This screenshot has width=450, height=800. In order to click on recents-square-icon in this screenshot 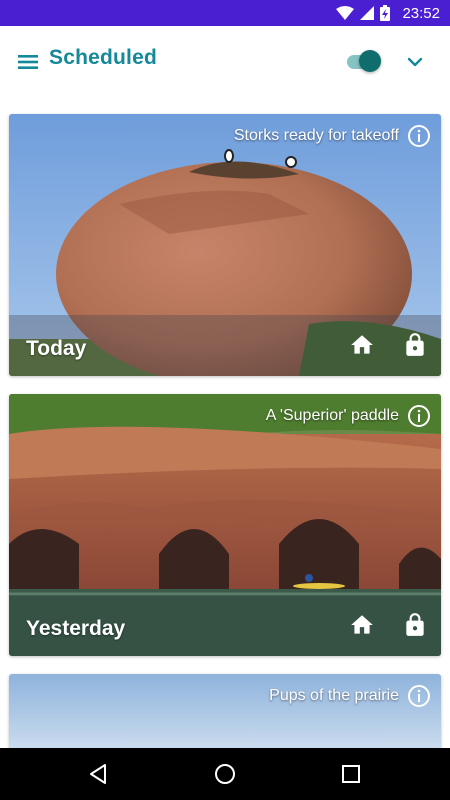, I will do `click(351, 774)`.